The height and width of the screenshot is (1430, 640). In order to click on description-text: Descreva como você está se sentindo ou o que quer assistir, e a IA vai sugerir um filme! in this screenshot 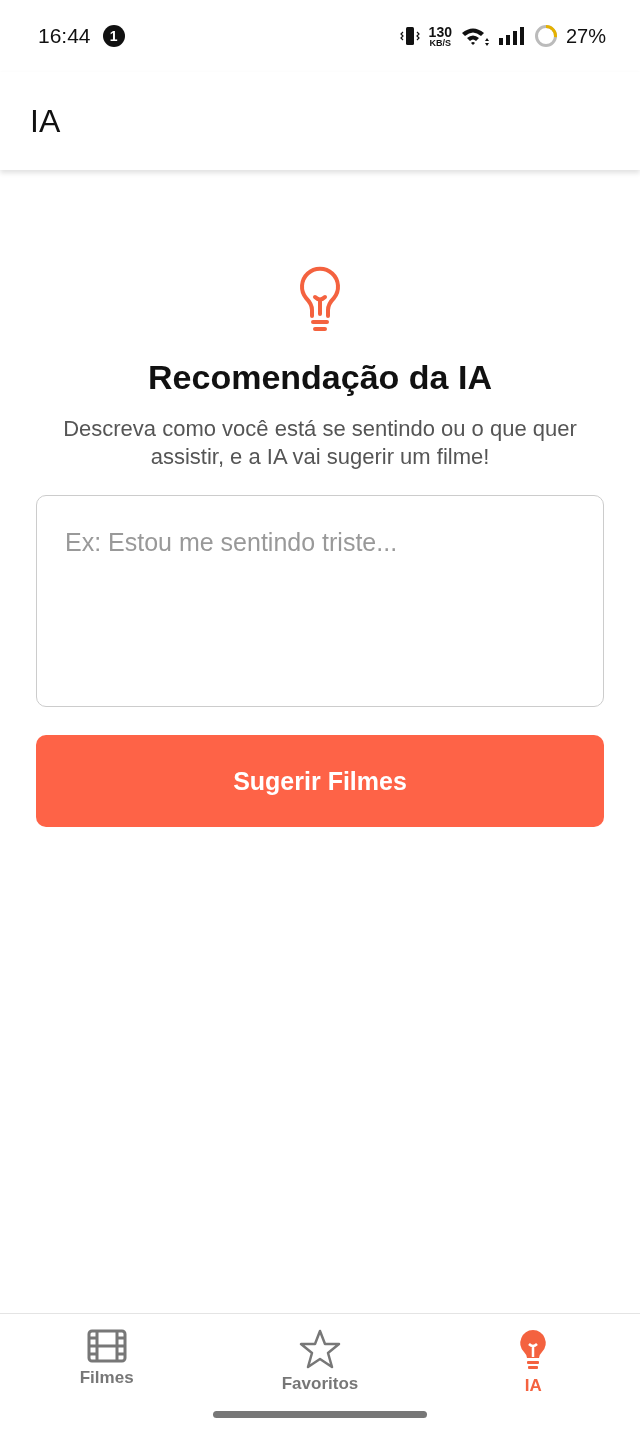, I will do `click(320, 443)`.